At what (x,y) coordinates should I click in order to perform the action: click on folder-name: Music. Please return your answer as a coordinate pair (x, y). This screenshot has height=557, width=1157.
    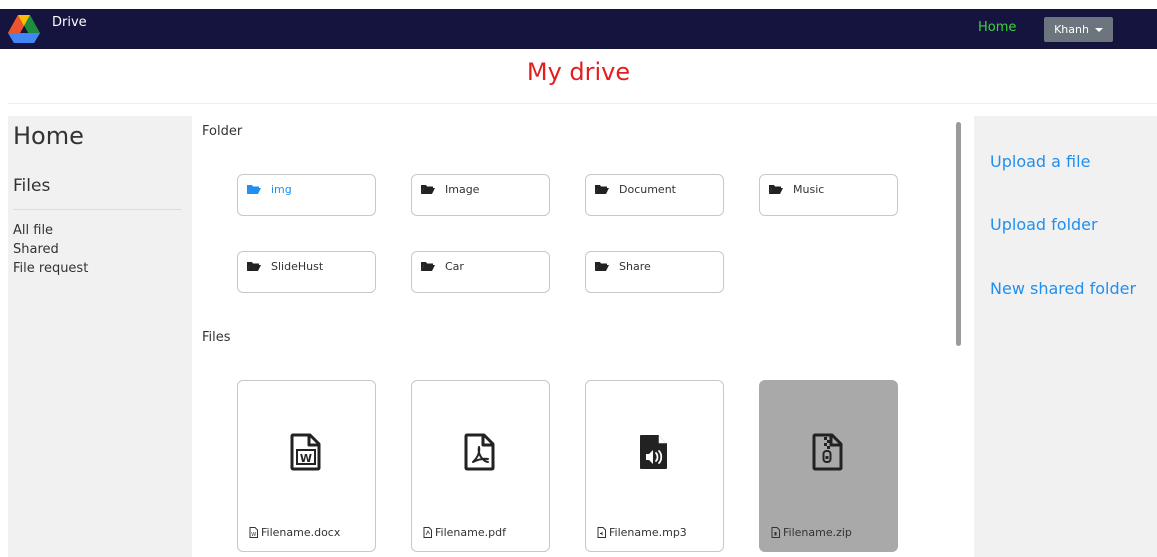
    Looking at the image, I should click on (809, 189).